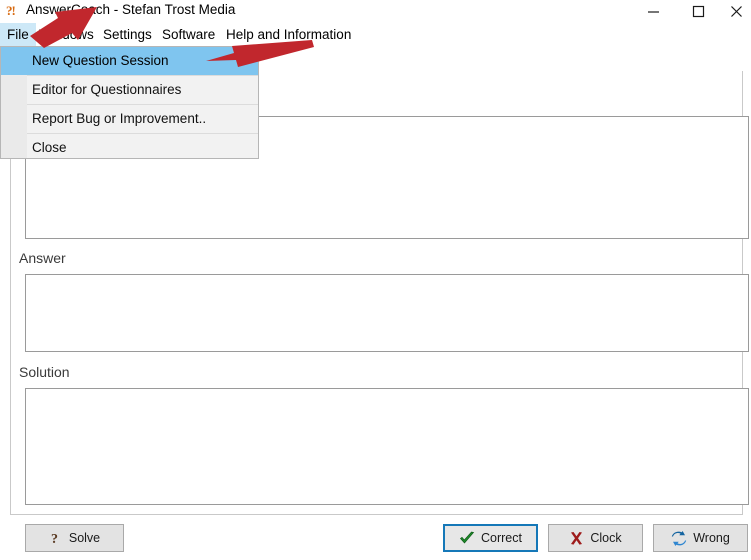  Describe the element at coordinates (698, 11) in the screenshot. I see `maximize-button` at that location.